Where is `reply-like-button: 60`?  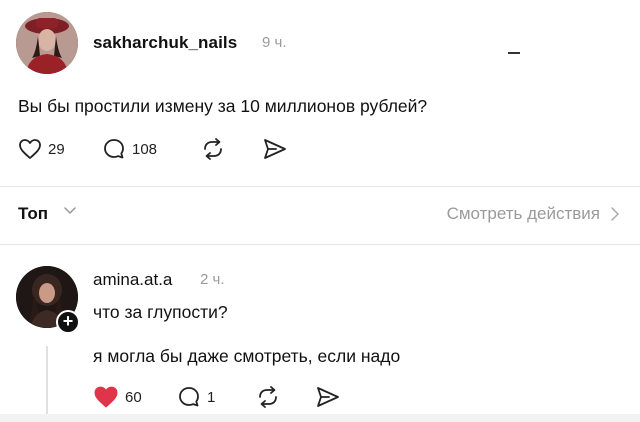 reply-like-button: 60 is located at coordinates (117, 397).